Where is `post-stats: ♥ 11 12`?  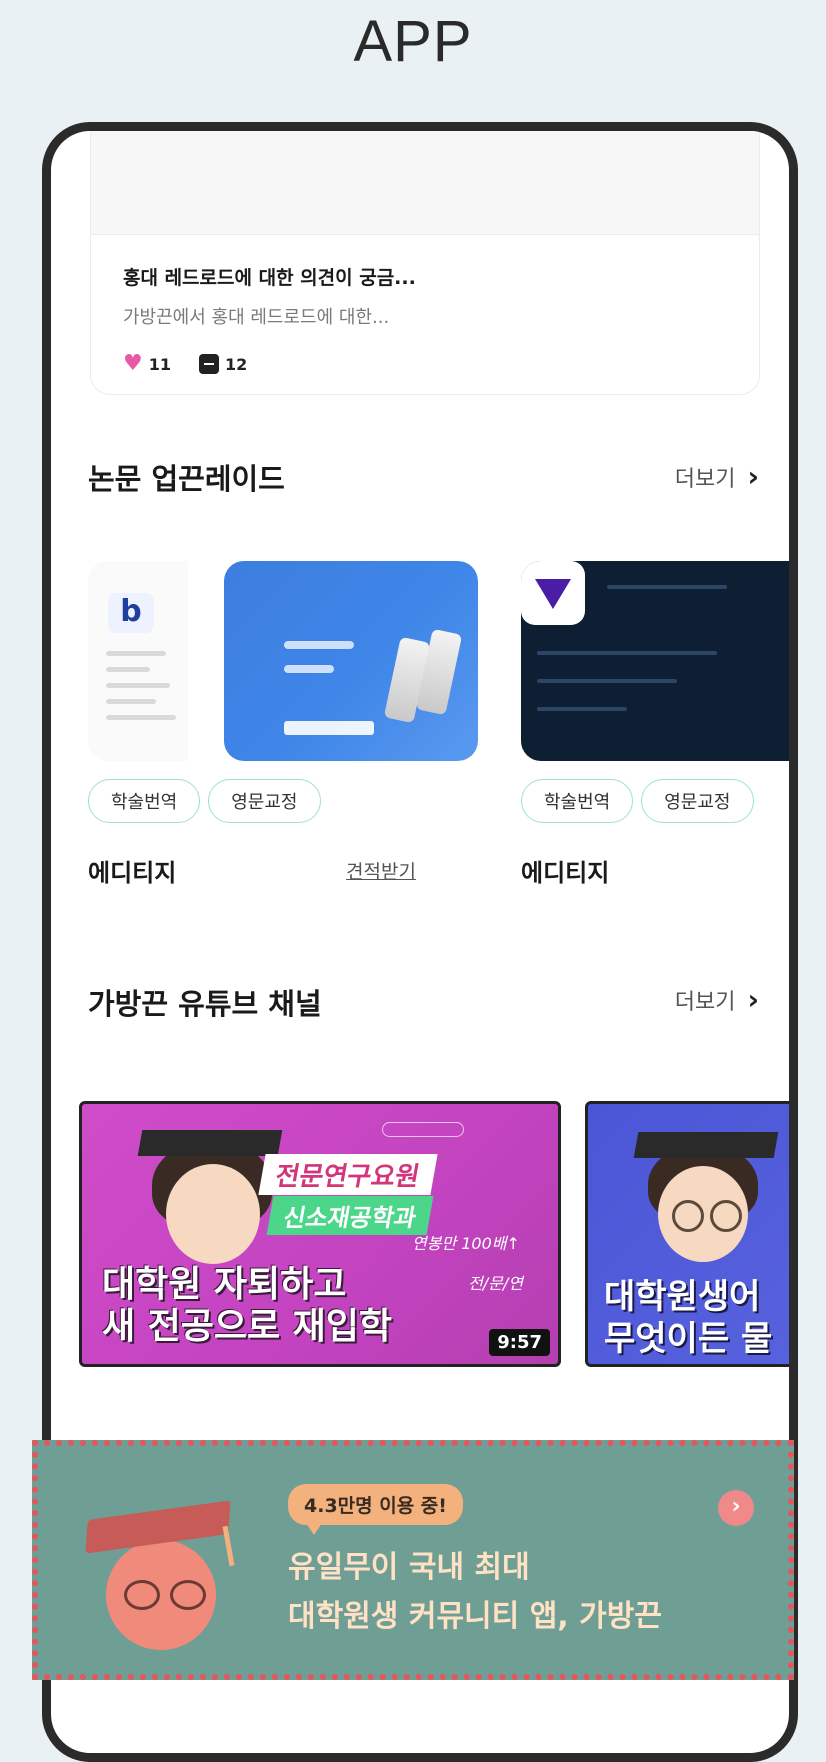 post-stats: ♥ 11 12 is located at coordinates (185, 364).